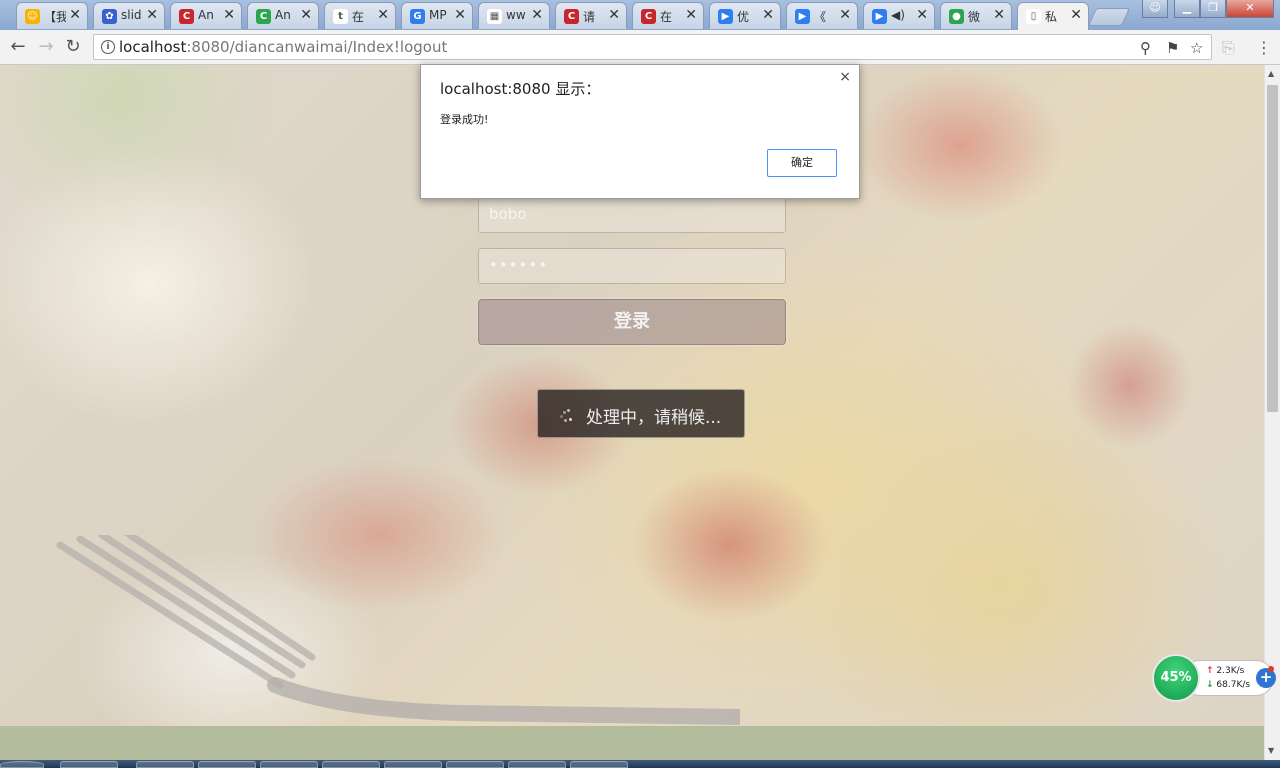 This screenshot has width=1280, height=768. Describe the element at coordinates (109, 16) in the screenshot. I see `tab-favicon-icon: ✿` at that location.